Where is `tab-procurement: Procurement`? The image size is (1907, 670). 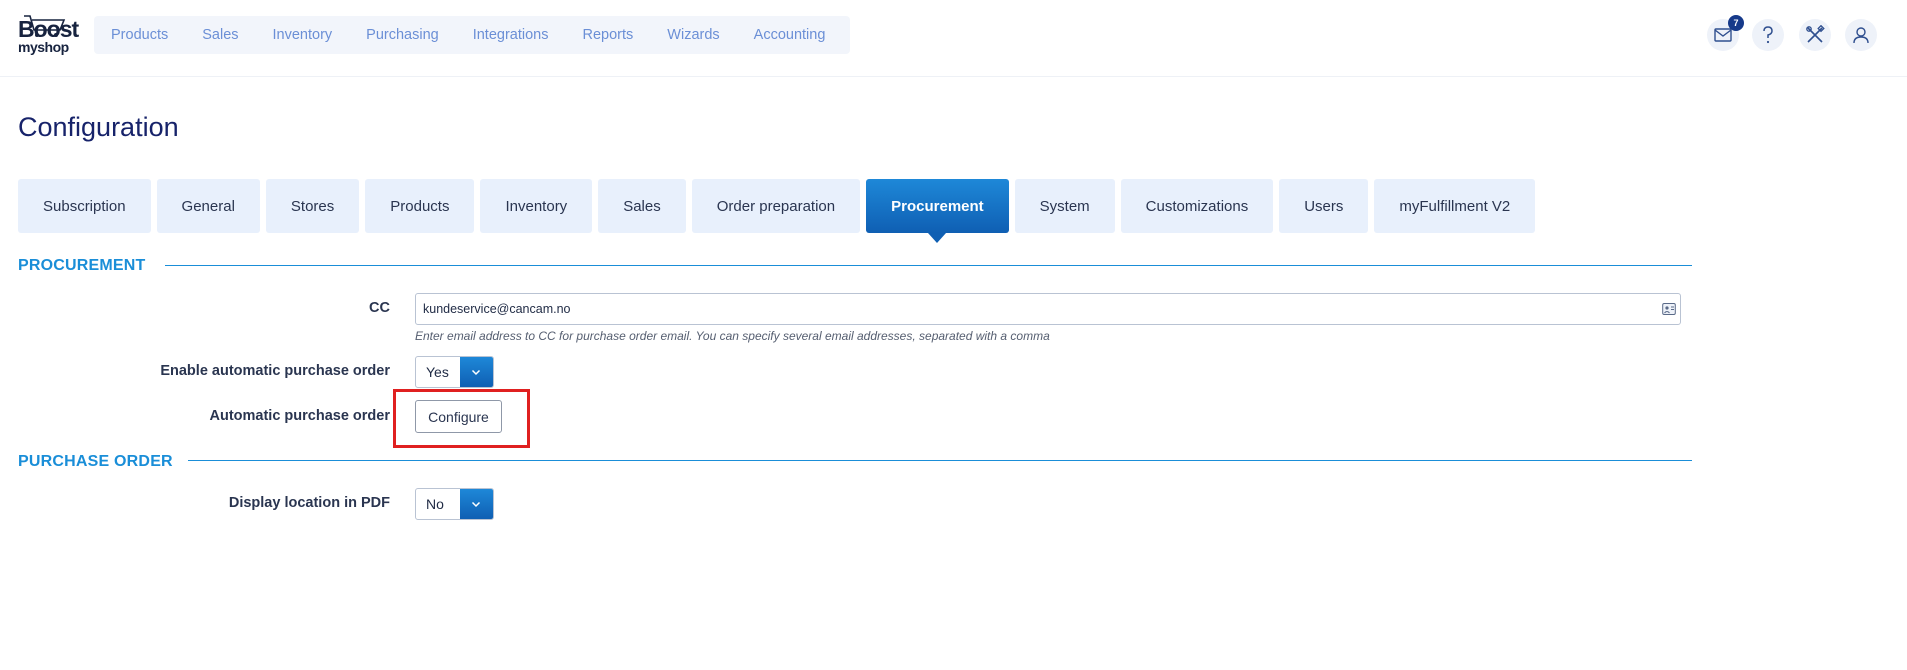 tab-procurement: Procurement is located at coordinates (937, 211).